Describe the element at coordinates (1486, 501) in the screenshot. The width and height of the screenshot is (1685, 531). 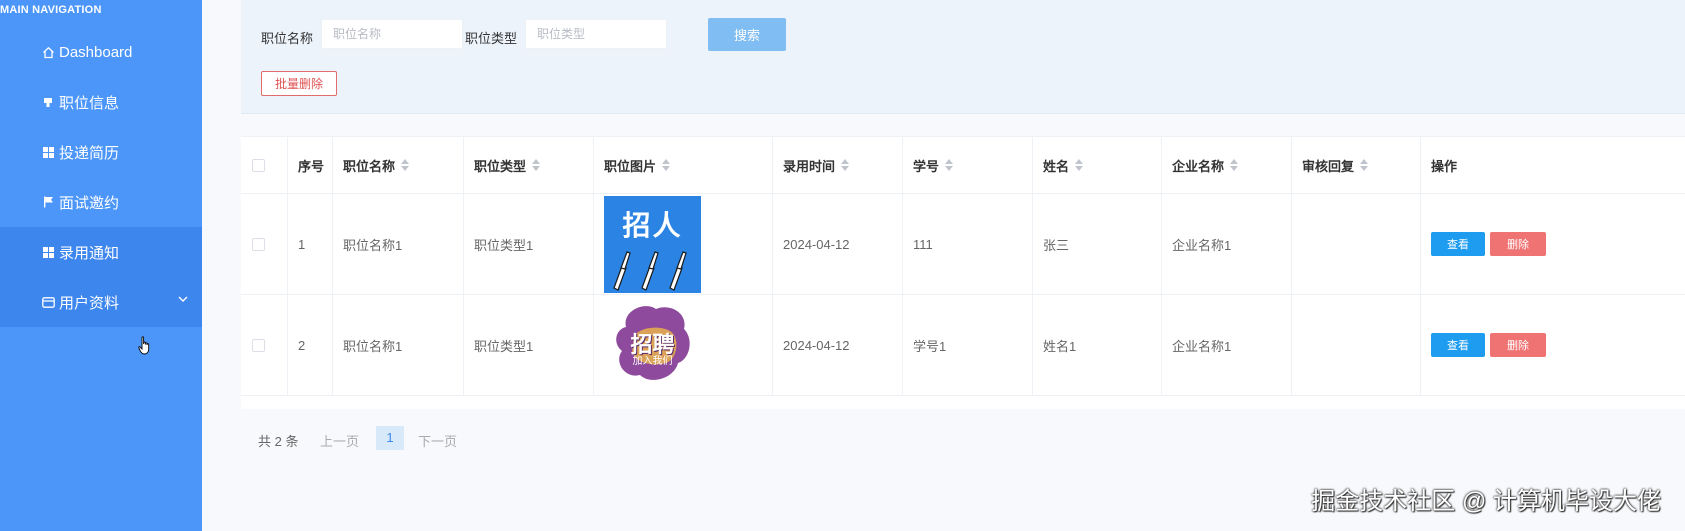
I see `watermark: 掘金技术社区 @ 计算机毕设大佬` at that location.